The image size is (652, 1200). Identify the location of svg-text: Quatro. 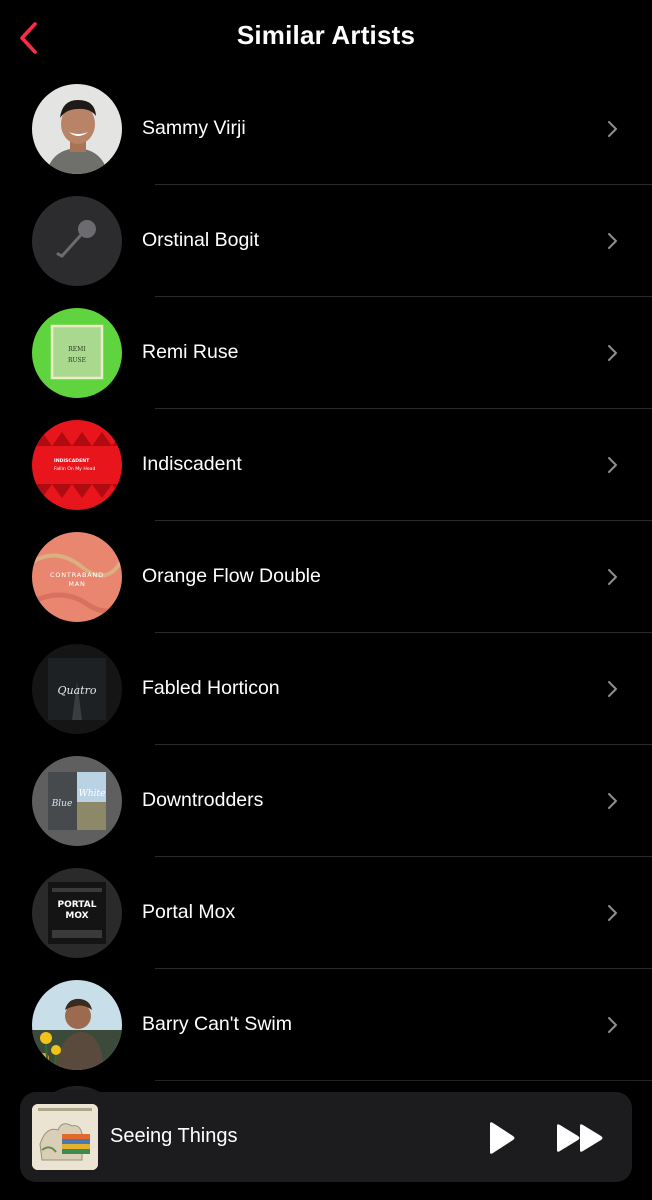
(77, 690).